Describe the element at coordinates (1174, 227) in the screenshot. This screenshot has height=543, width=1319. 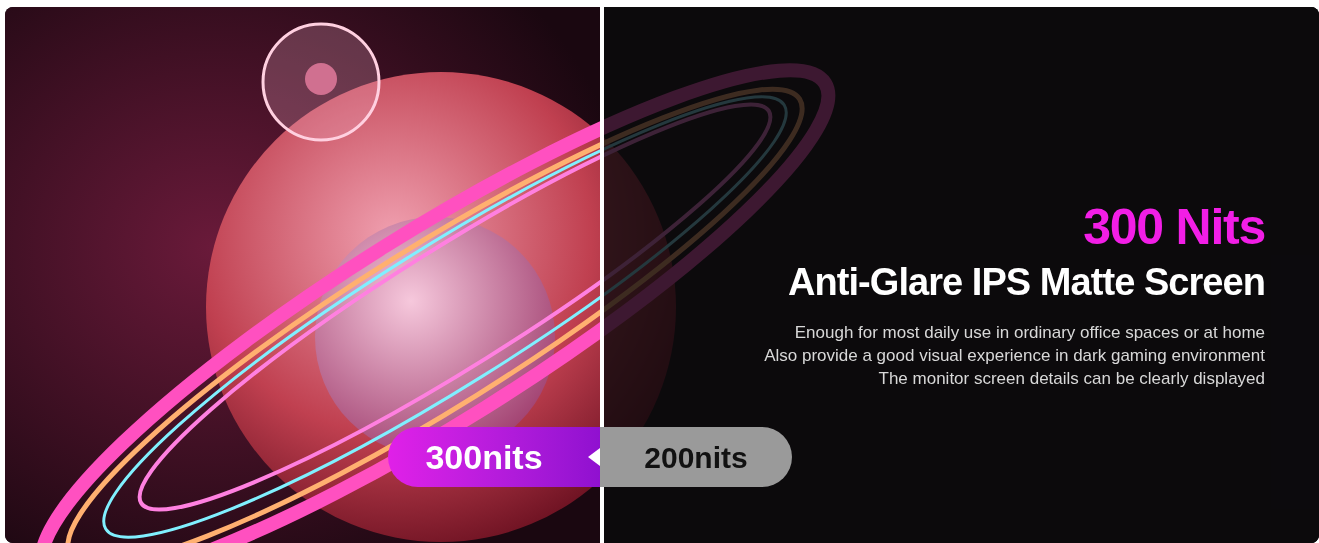
I see `headline: 300 Nits` at that location.